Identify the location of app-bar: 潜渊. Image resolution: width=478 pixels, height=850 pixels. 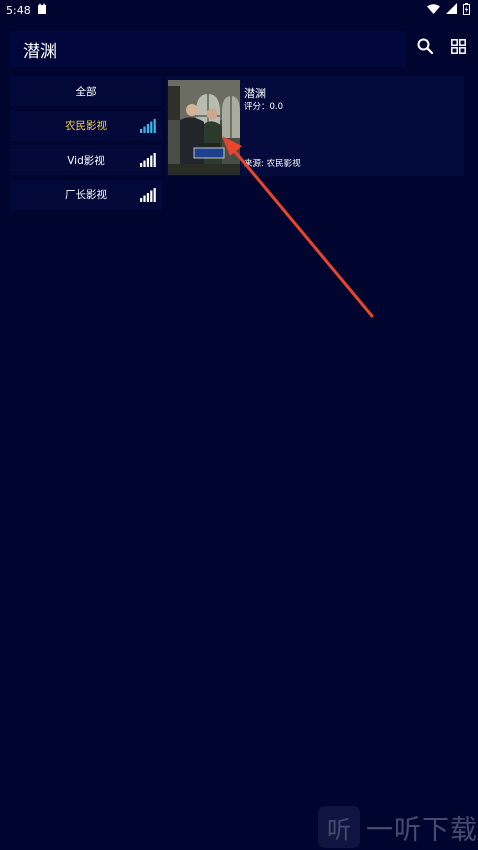
(208, 49).